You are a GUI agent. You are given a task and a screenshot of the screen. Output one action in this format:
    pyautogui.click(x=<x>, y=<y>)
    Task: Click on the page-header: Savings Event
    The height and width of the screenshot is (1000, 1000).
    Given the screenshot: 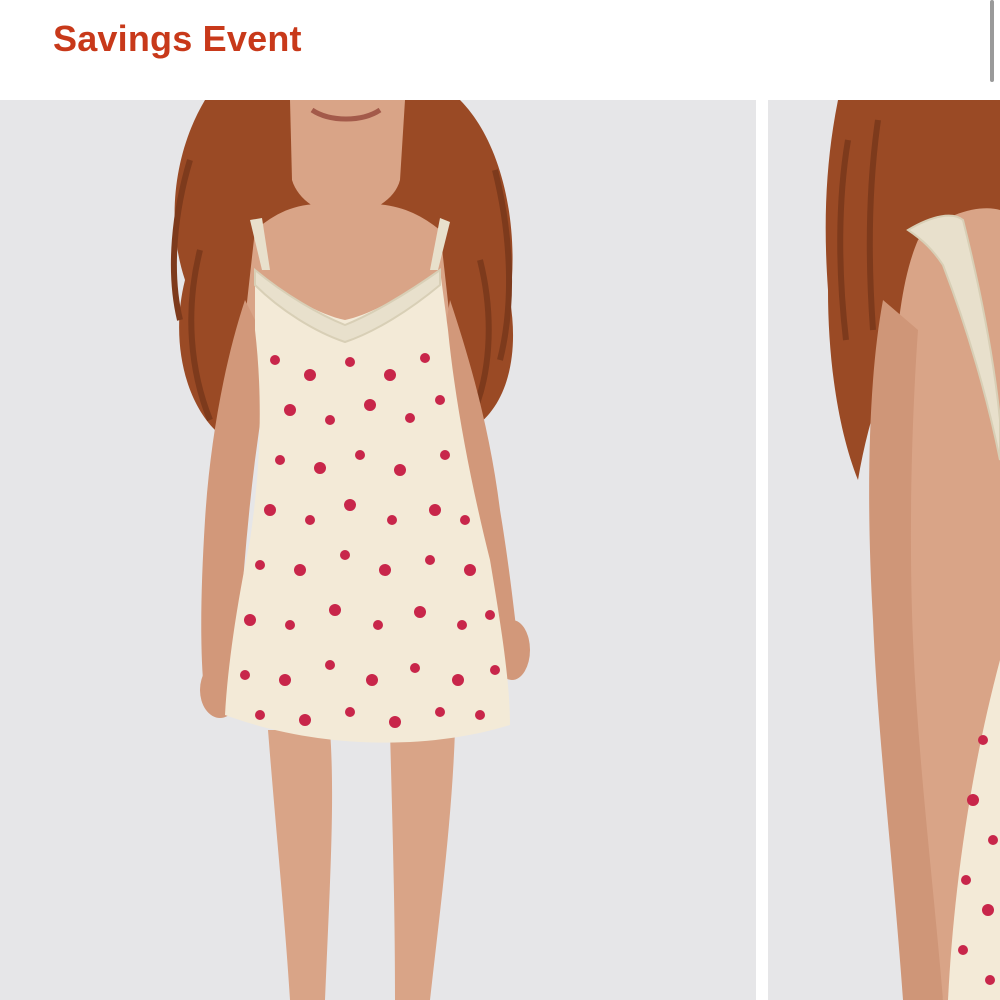 What is the action you would take?
    pyautogui.click(x=500, y=50)
    